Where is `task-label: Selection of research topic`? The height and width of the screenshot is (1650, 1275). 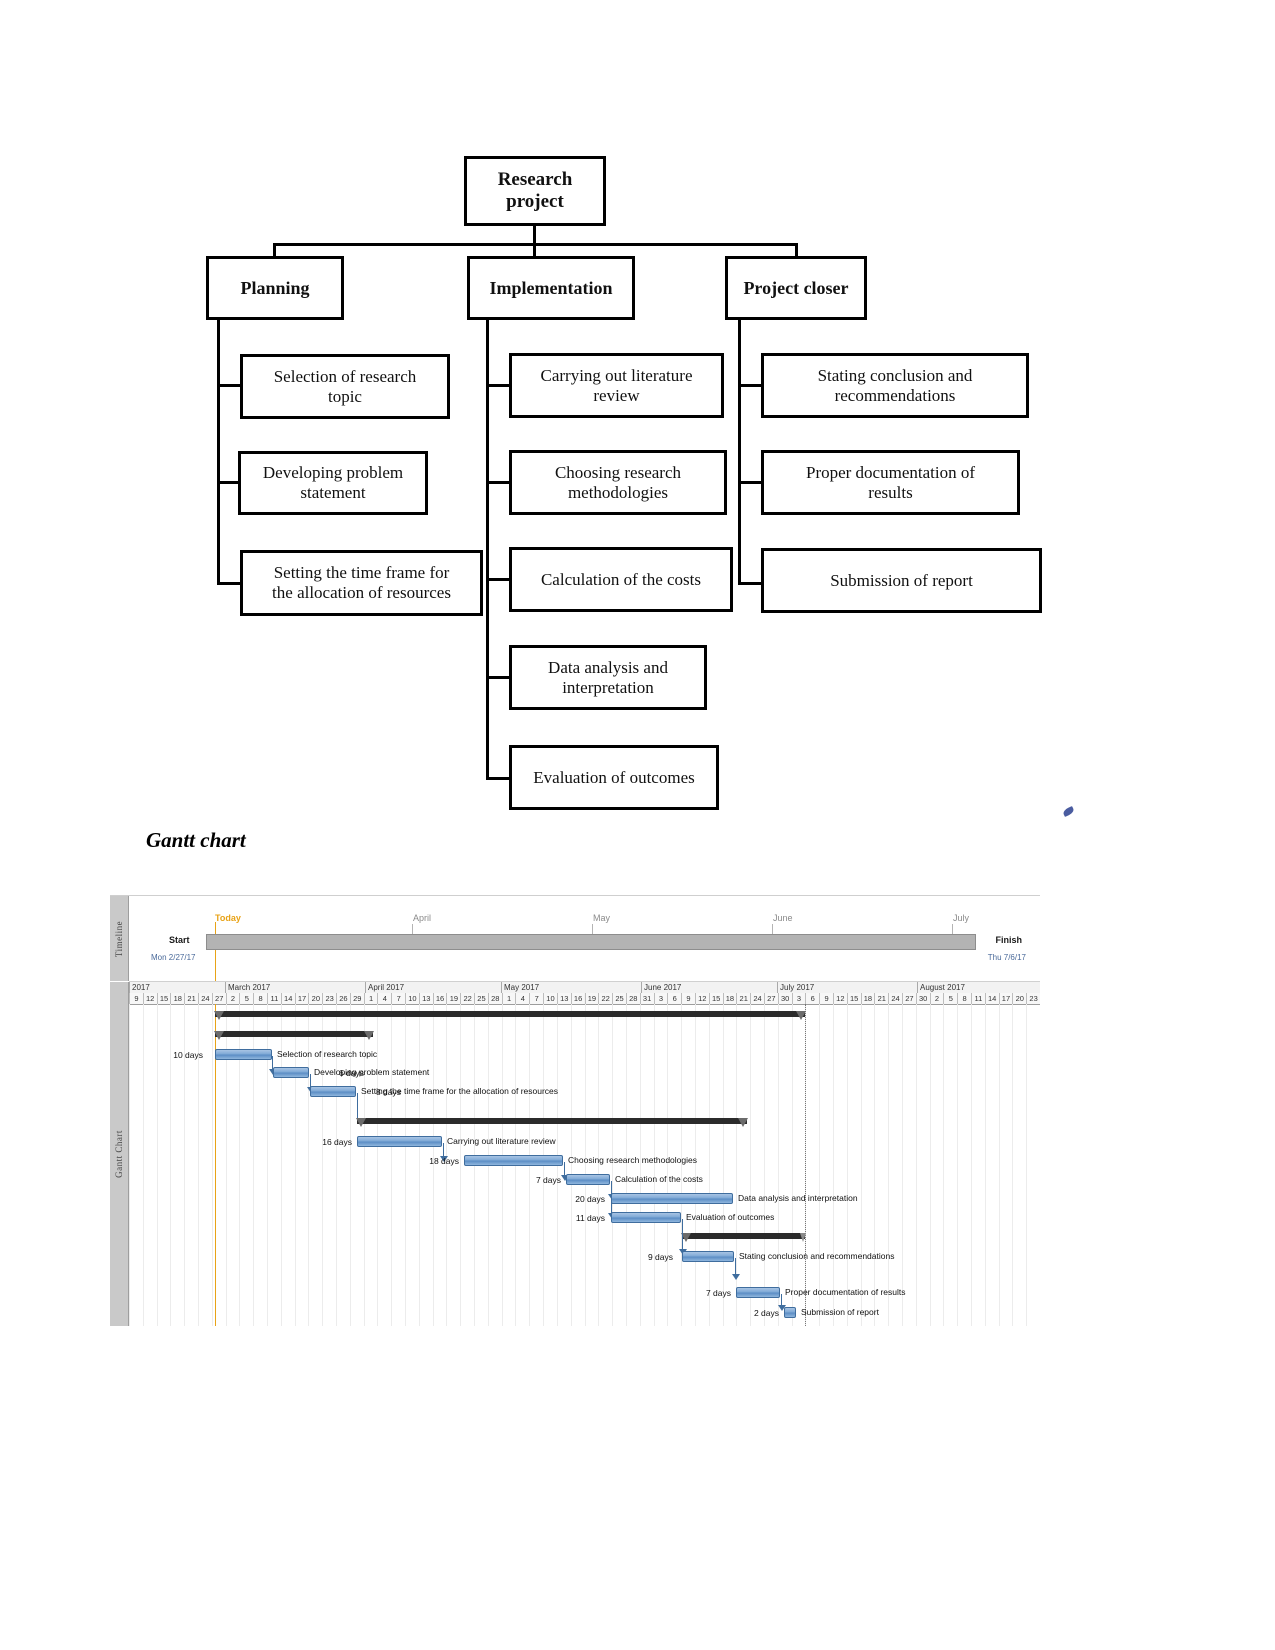 task-label: Selection of research topic is located at coordinates (327, 1054).